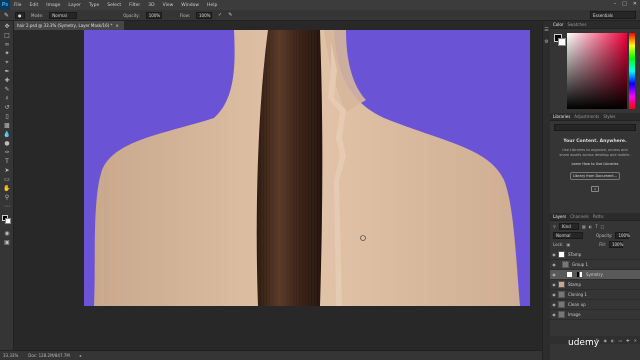  I want to click on move-tool-icon: ✥, so click(7, 26).